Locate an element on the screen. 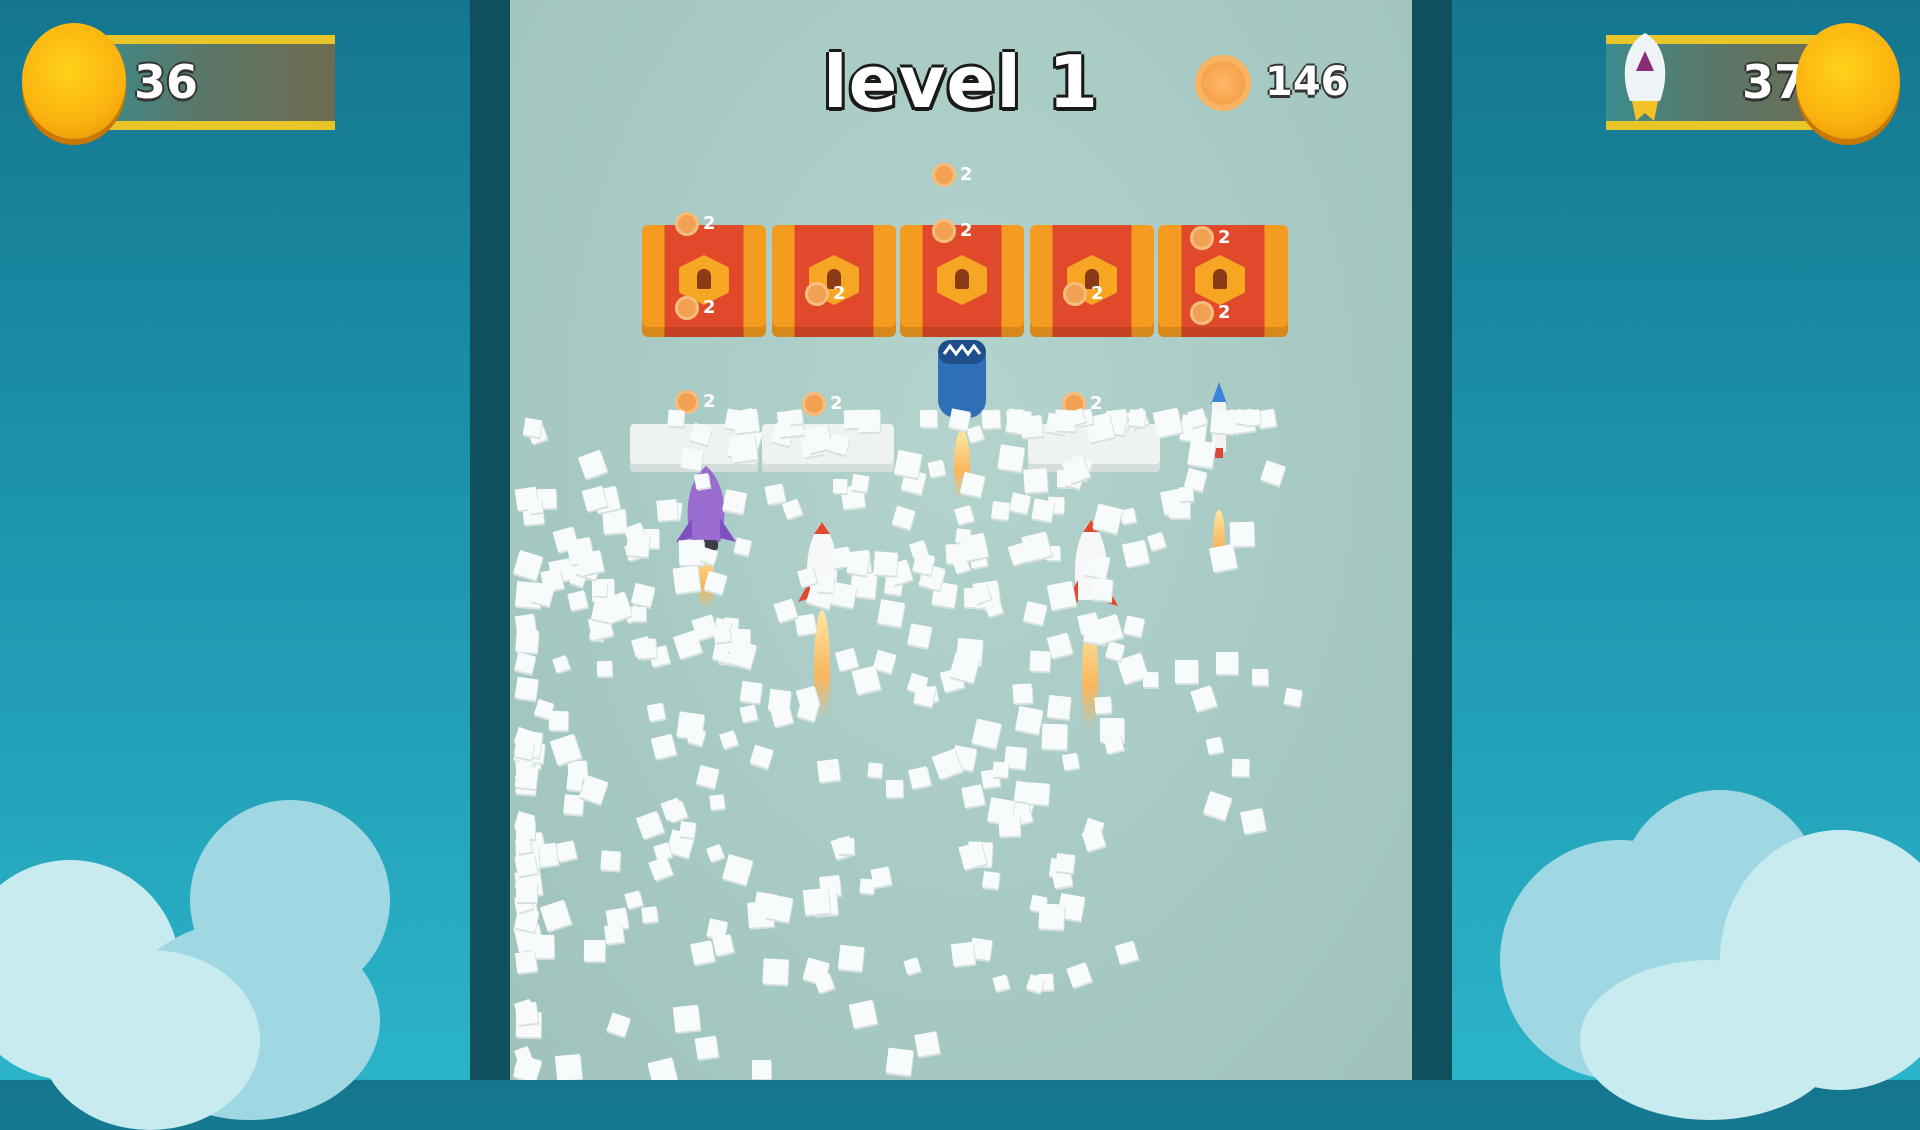 This screenshot has height=1130, width=1920. lock-icon is located at coordinates (962, 280).